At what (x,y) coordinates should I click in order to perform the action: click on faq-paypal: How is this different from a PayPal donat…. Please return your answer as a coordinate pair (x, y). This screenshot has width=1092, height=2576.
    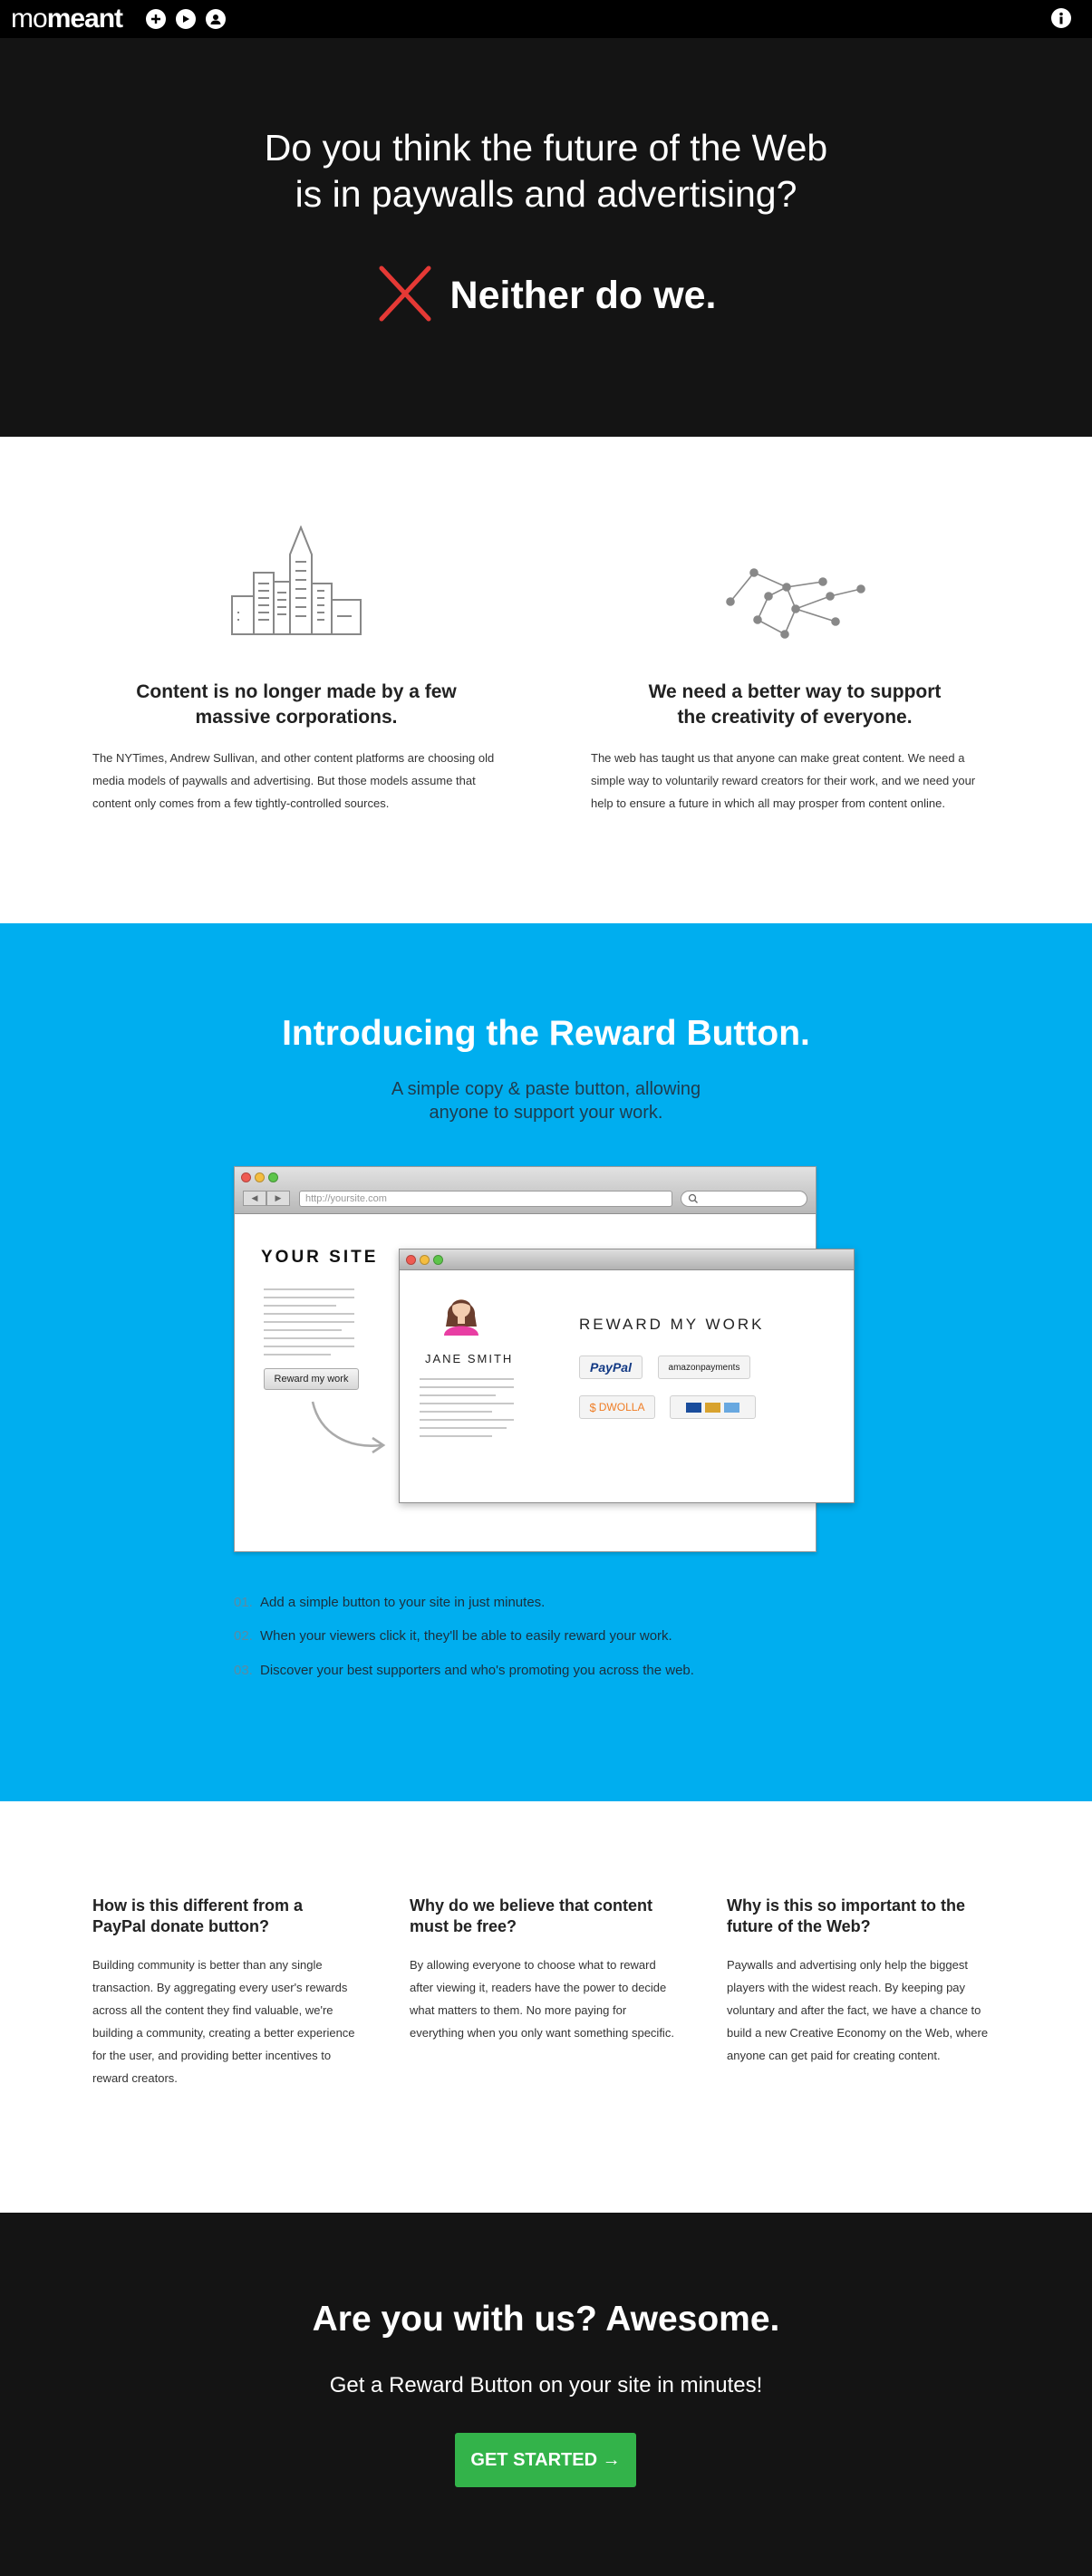
    Looking at the image, I should click on (228, 1992).